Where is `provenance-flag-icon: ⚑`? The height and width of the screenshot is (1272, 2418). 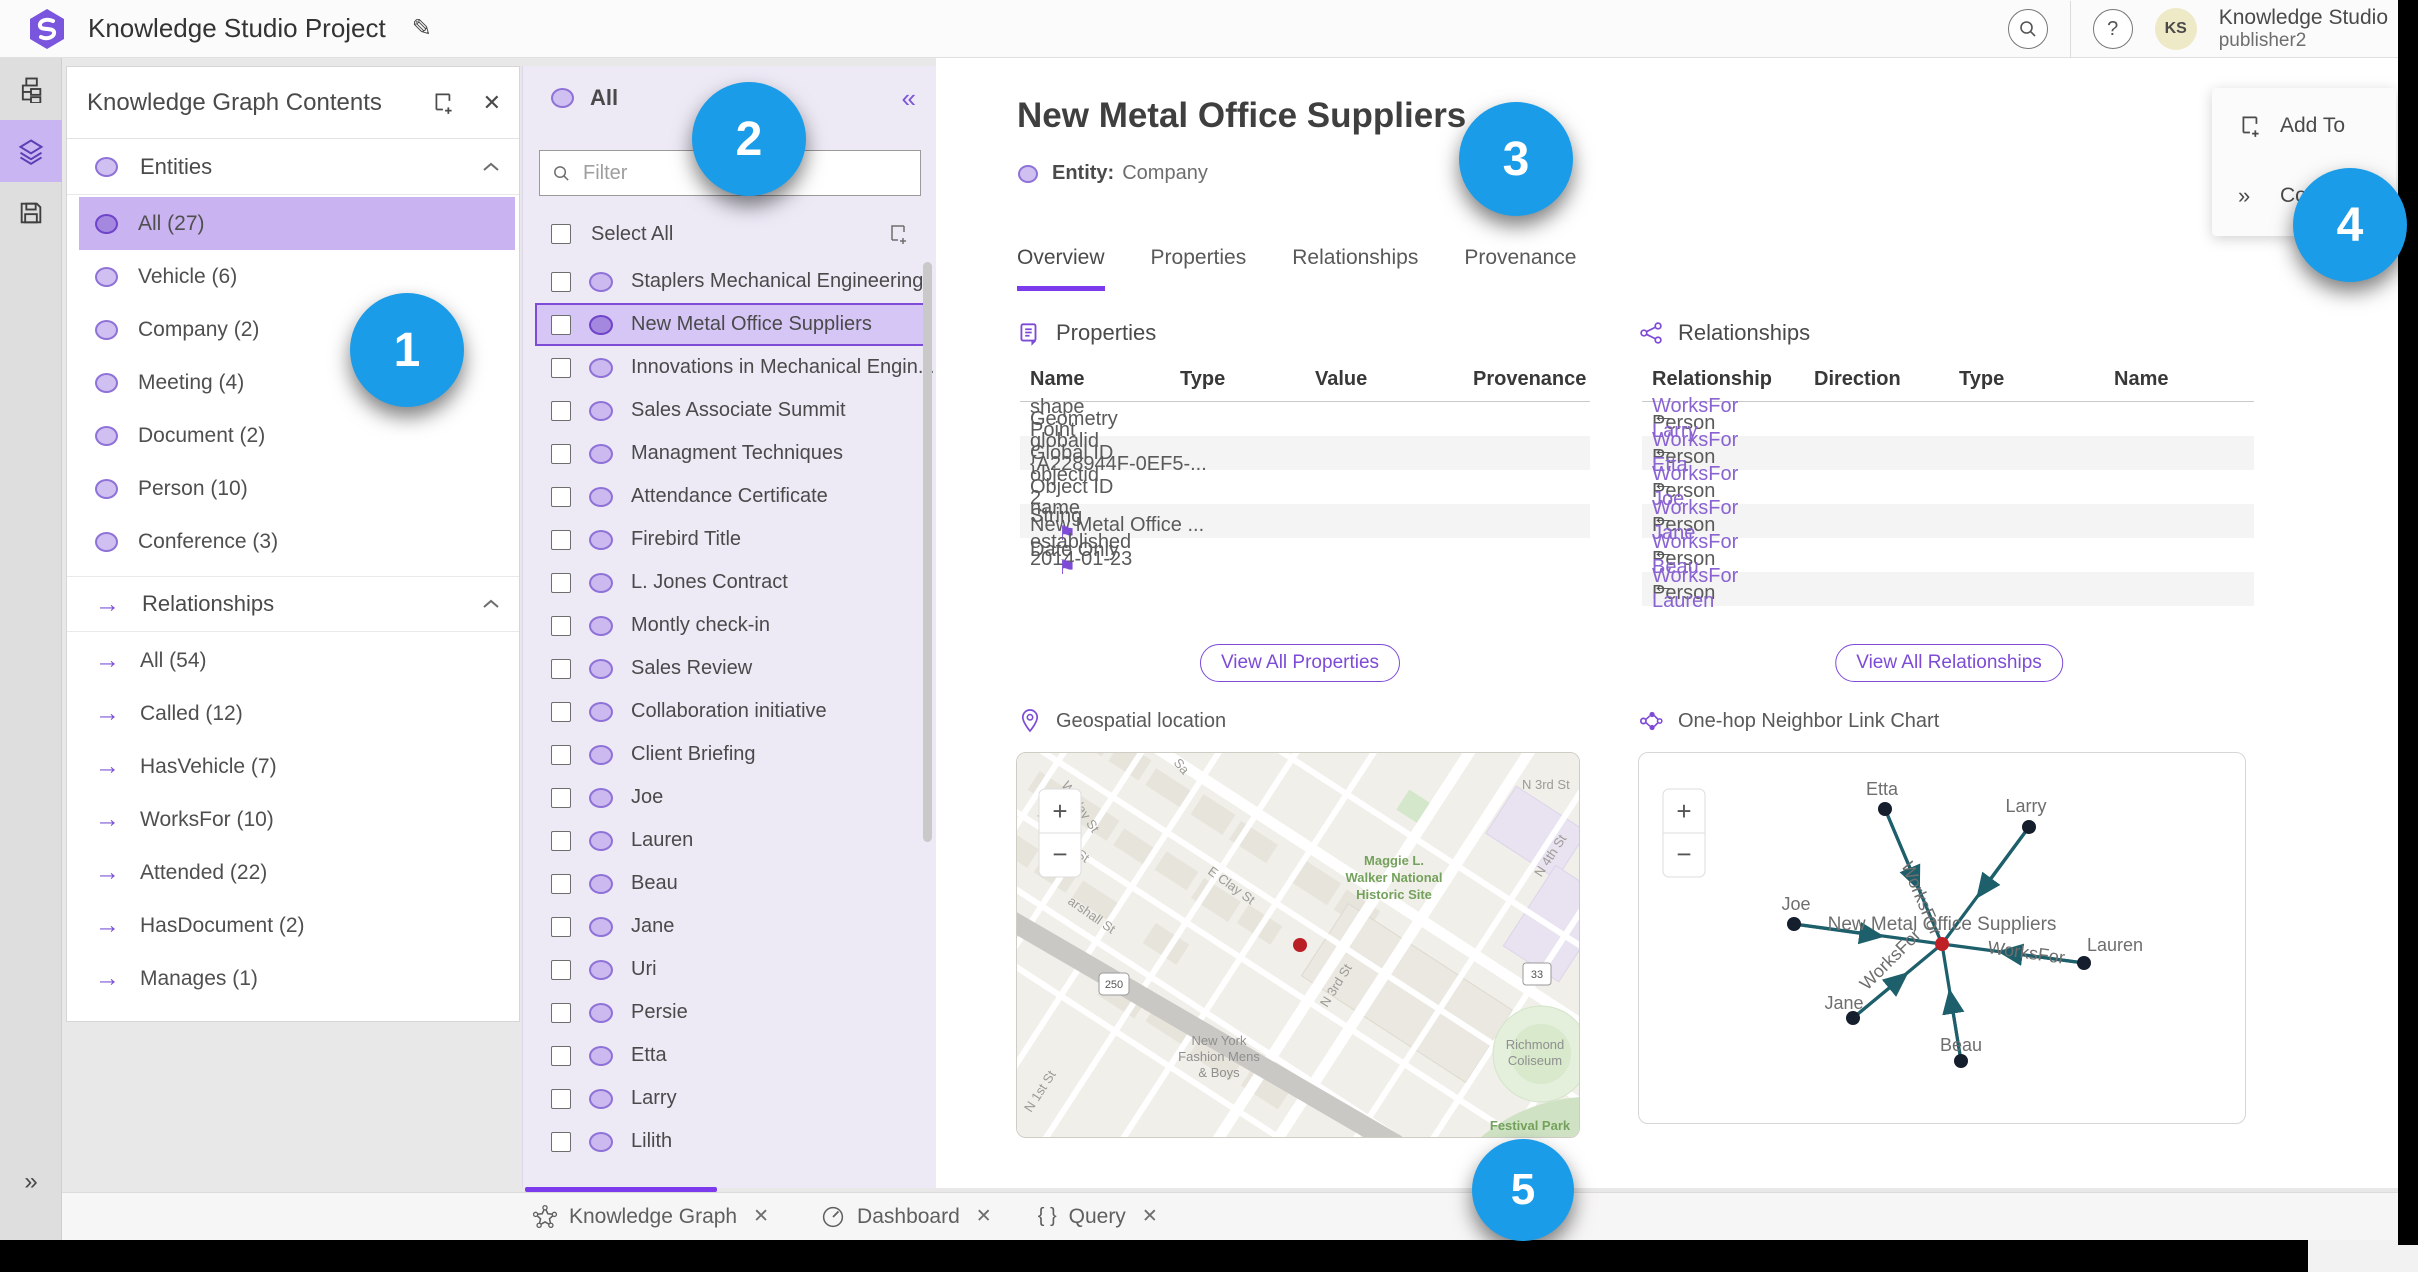
provenance-flag-icon: ⚑ is located at coordinates (1053, 568).